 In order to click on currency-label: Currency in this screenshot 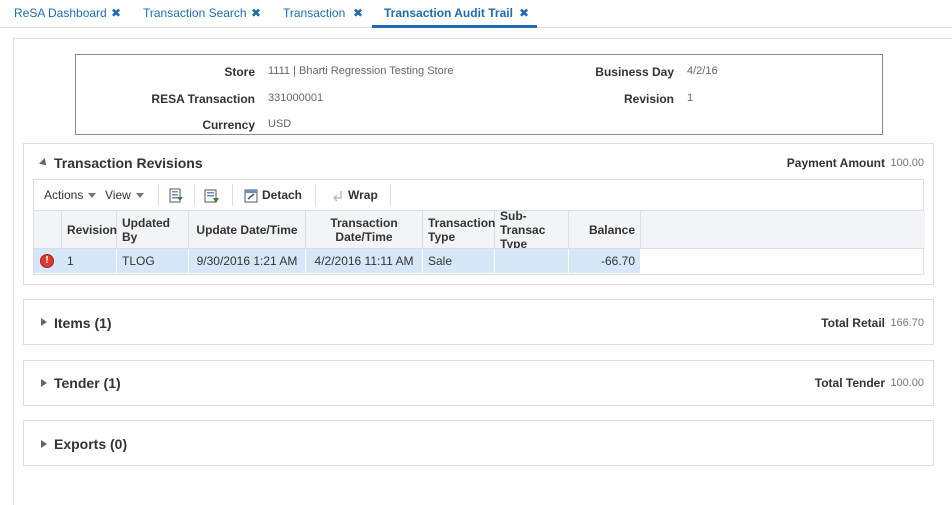, I will do `click(228, 125)`.